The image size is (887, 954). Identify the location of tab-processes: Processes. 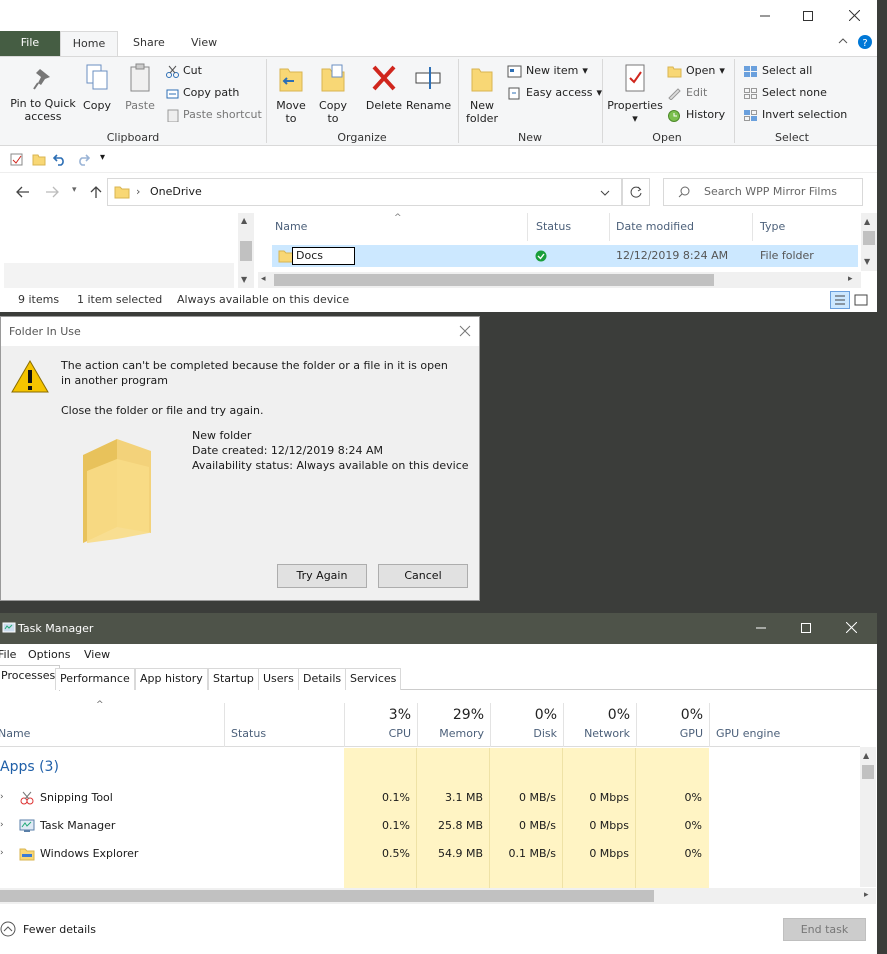
(30, 678).